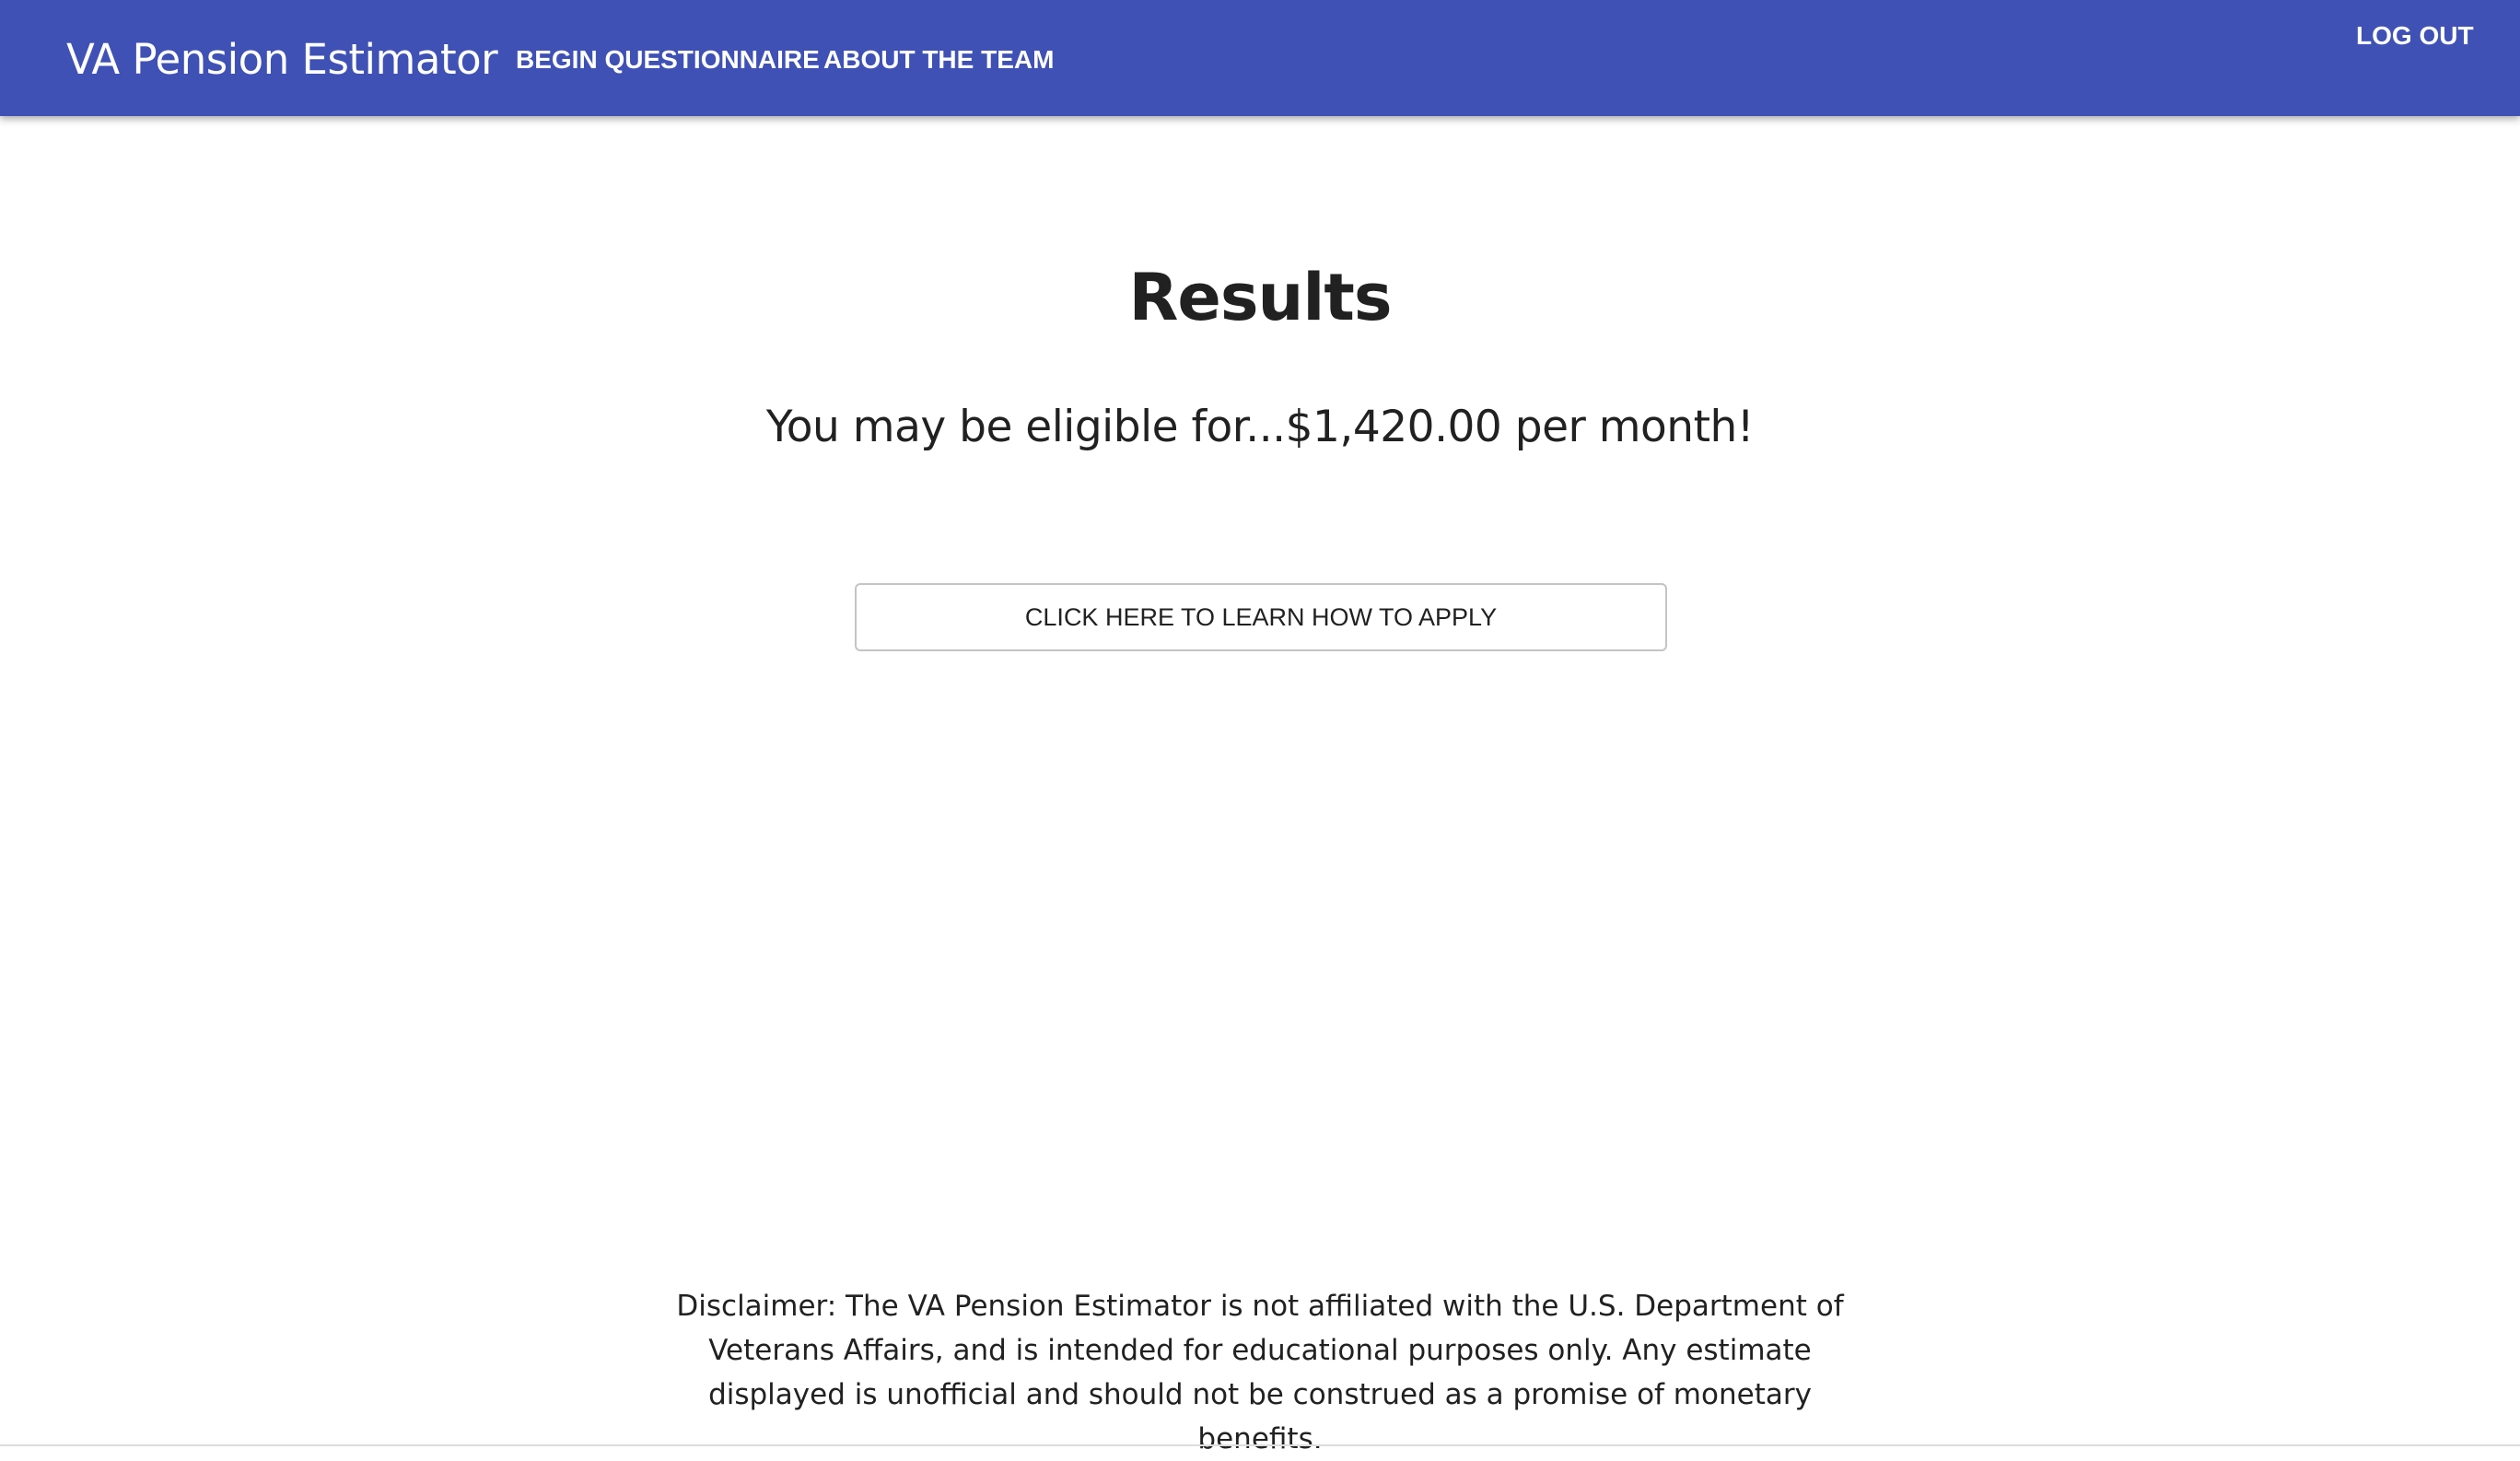  What do you see at coordinates (668, 60) in the screenshot?
I see `begin-questionnaire-button: BEGIN QUESTIONNAIRE` at bounding box center [668, 60].